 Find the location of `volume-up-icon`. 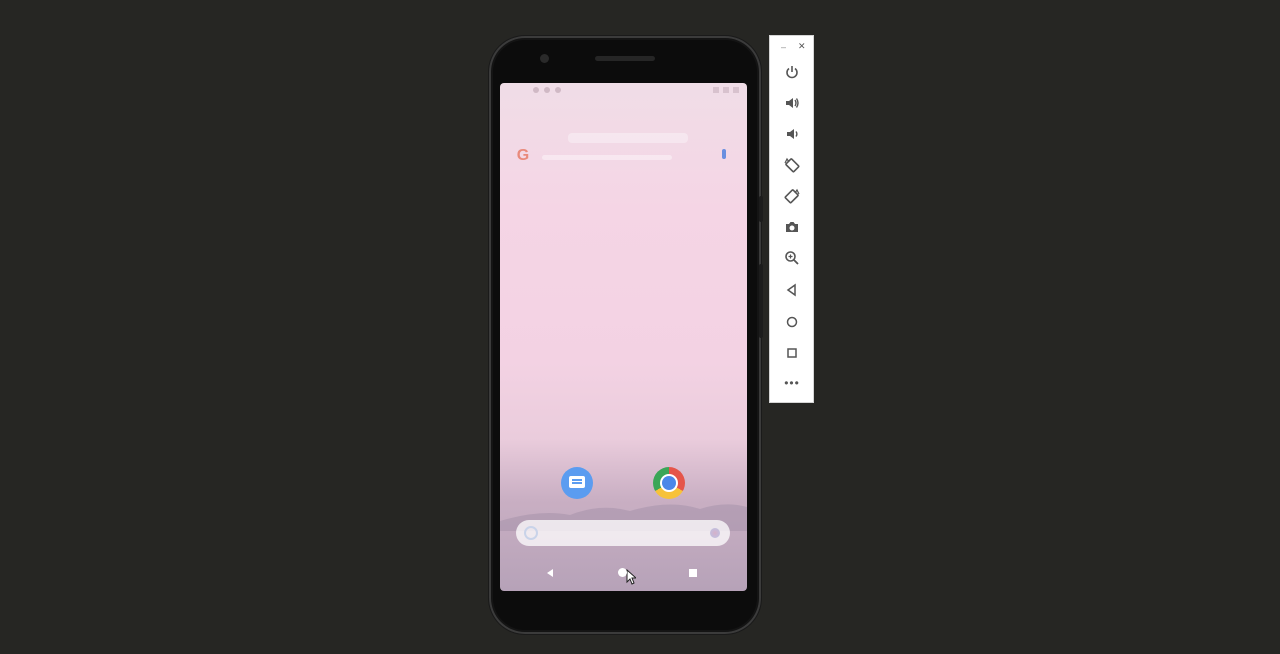

volume-up-icon is located at coordinates (792, 103).